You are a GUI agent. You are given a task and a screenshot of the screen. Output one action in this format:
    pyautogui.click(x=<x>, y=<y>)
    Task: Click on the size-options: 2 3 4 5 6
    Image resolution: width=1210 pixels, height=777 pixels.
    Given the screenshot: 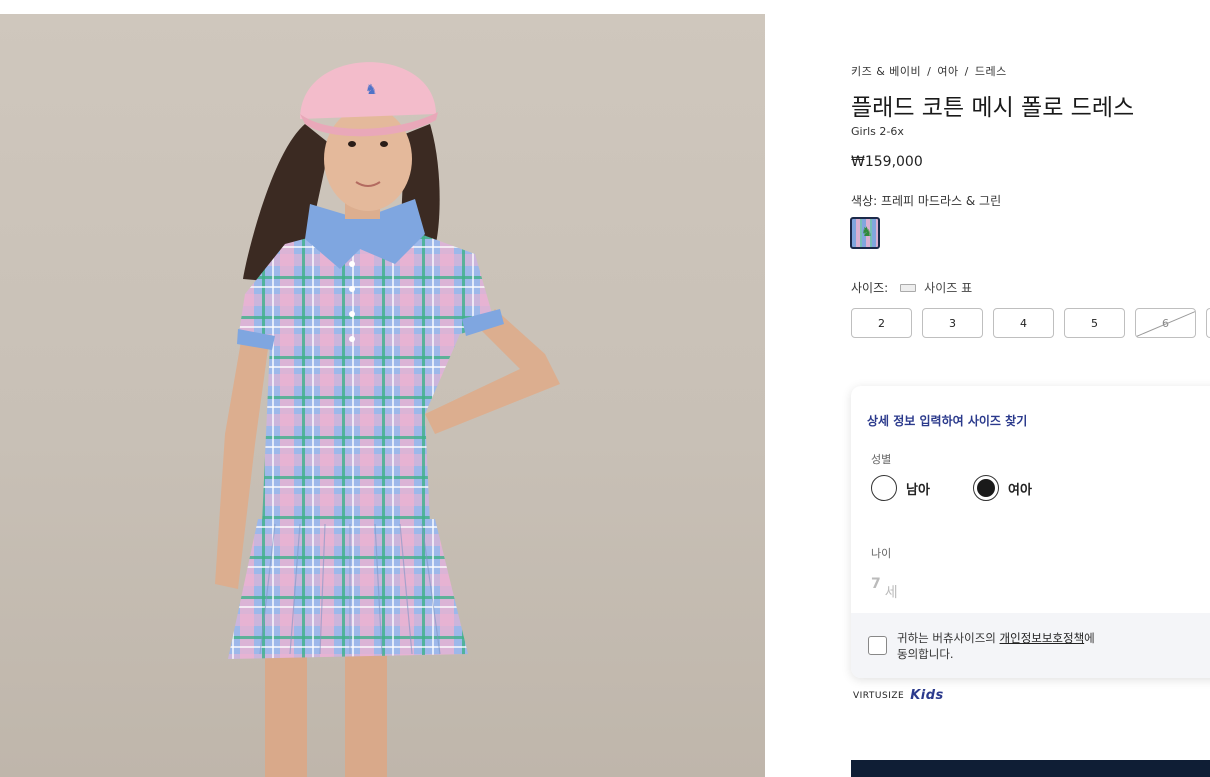 What is the action you would take?
    pyautogui.click(x=1030, y=323)
    